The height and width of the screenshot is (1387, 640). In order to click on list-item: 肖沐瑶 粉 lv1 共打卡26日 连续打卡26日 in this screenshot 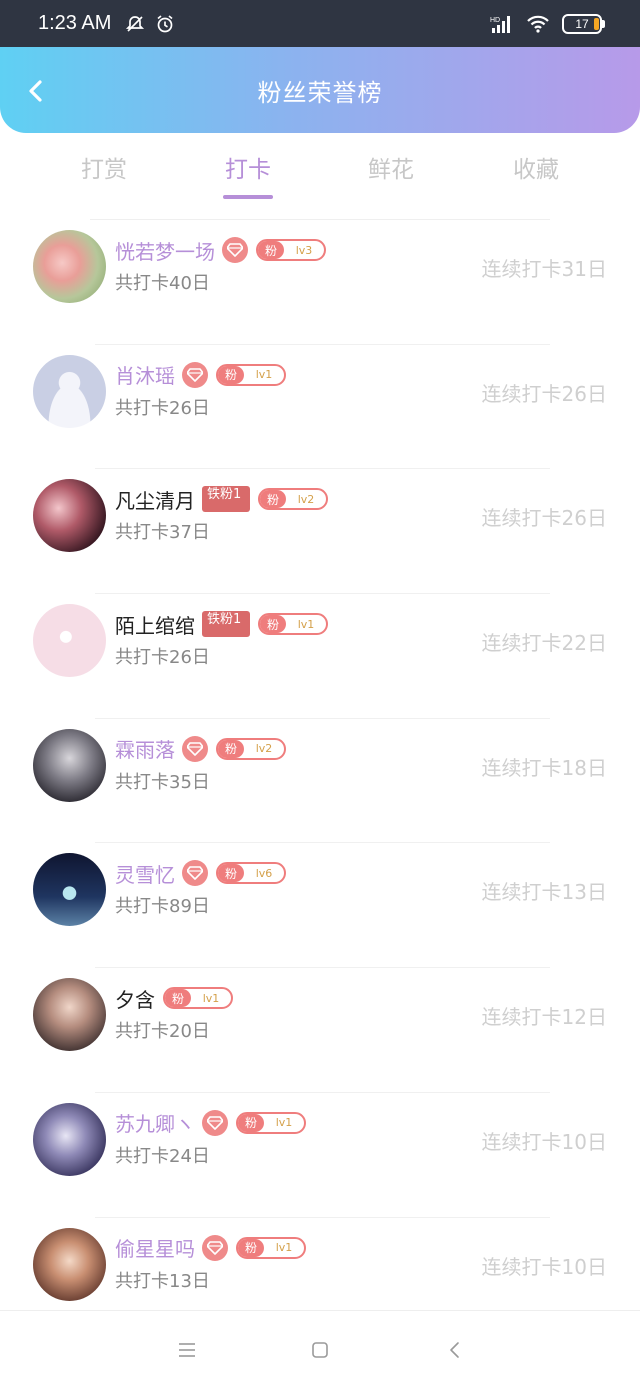, I will do `click(320, 407)`.